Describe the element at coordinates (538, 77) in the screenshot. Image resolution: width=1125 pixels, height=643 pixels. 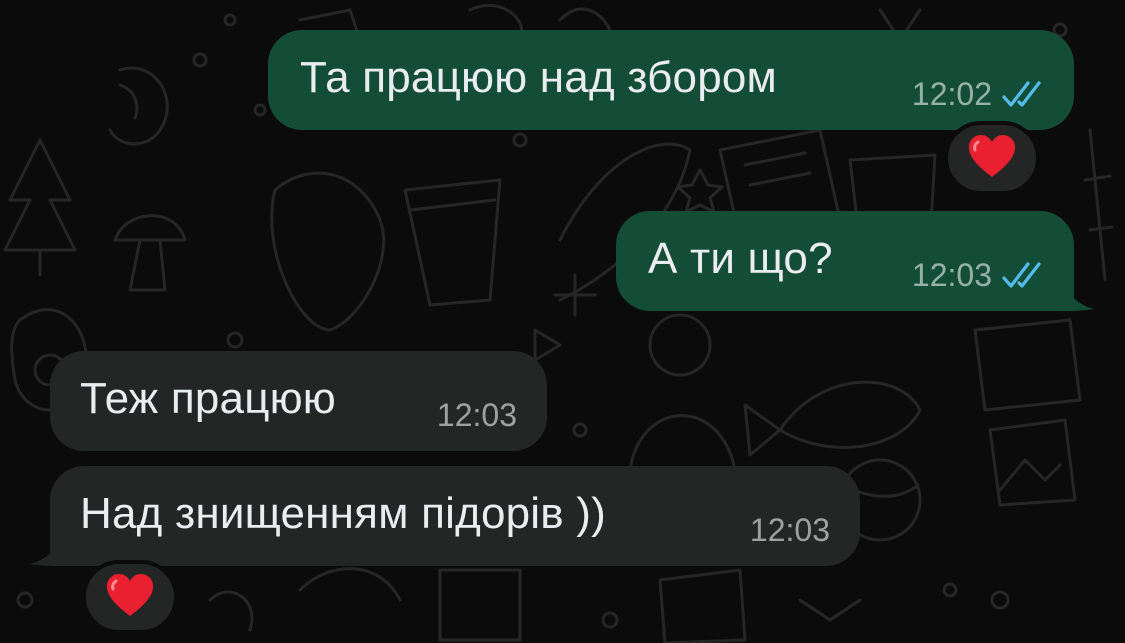
I see `message-text: Та працюю над збором` at that location.